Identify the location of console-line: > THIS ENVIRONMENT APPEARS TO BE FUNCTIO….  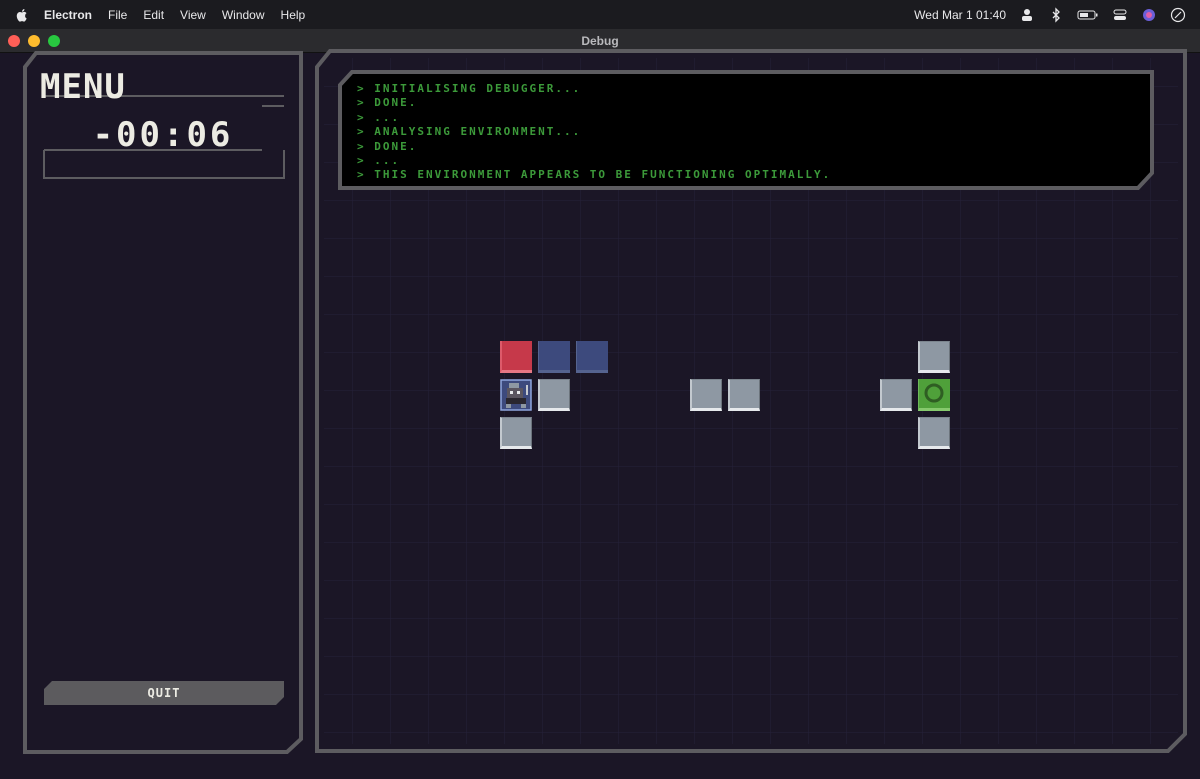
(594, 175).